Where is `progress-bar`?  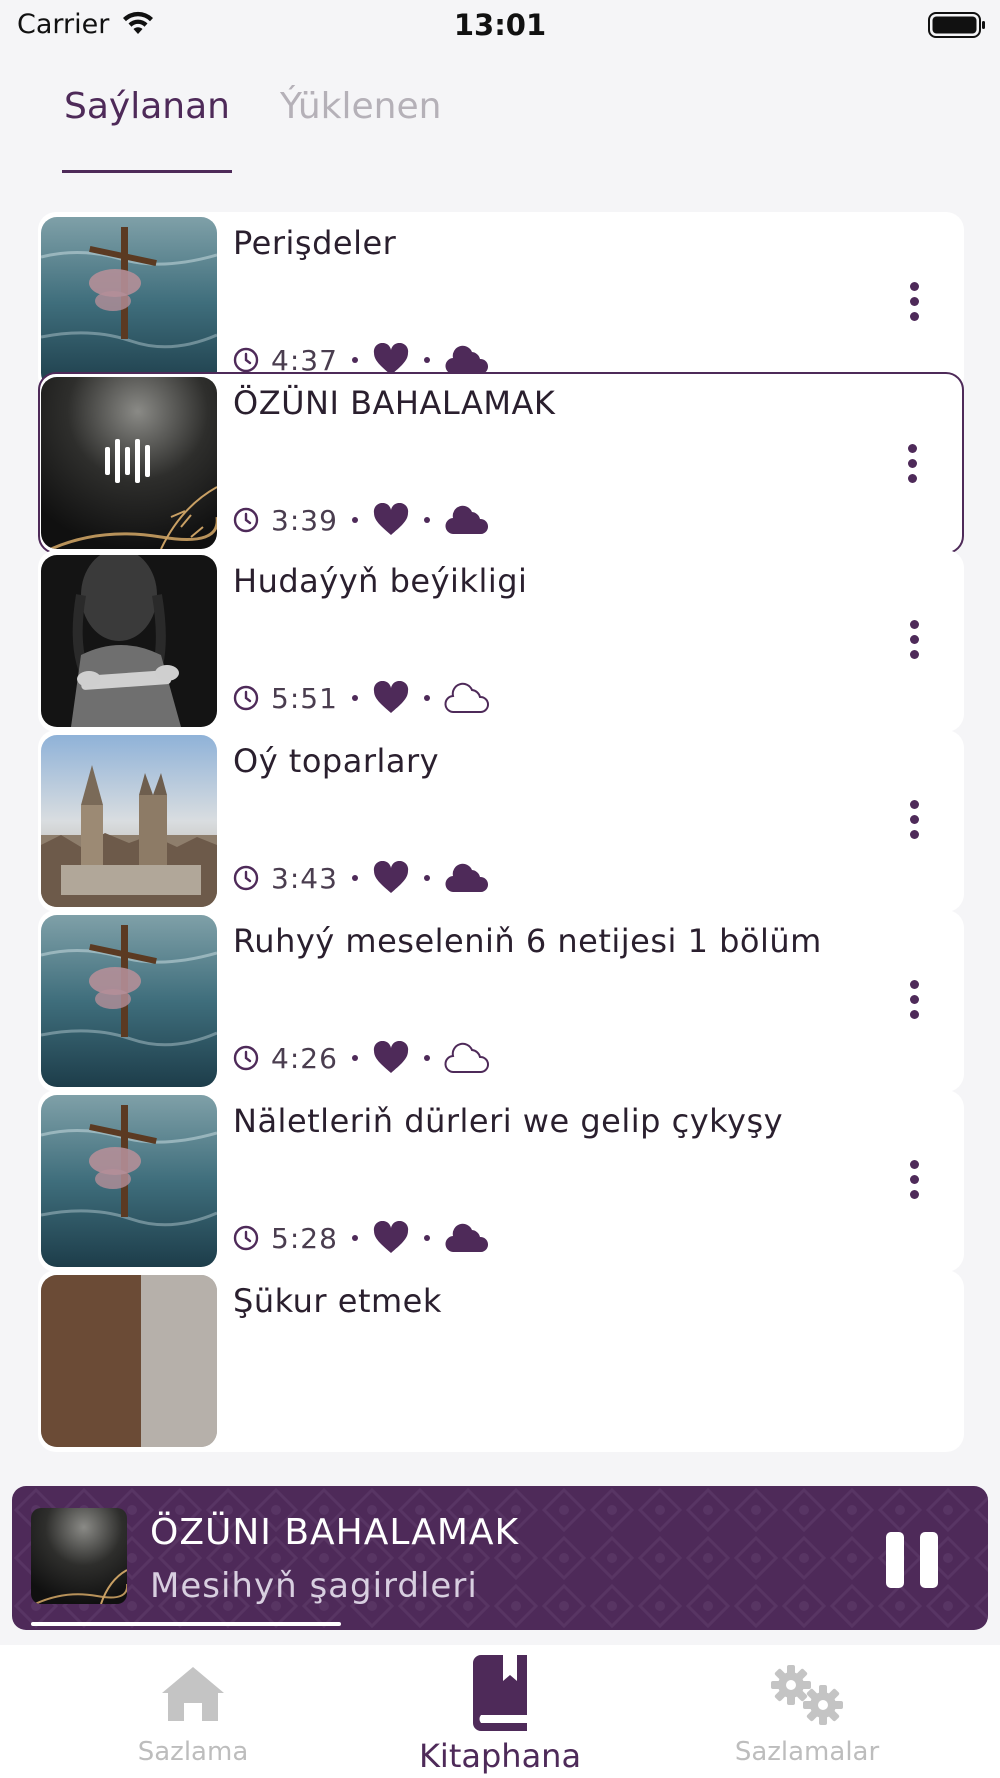 progress-bar is located at coordinates (501, 1624).